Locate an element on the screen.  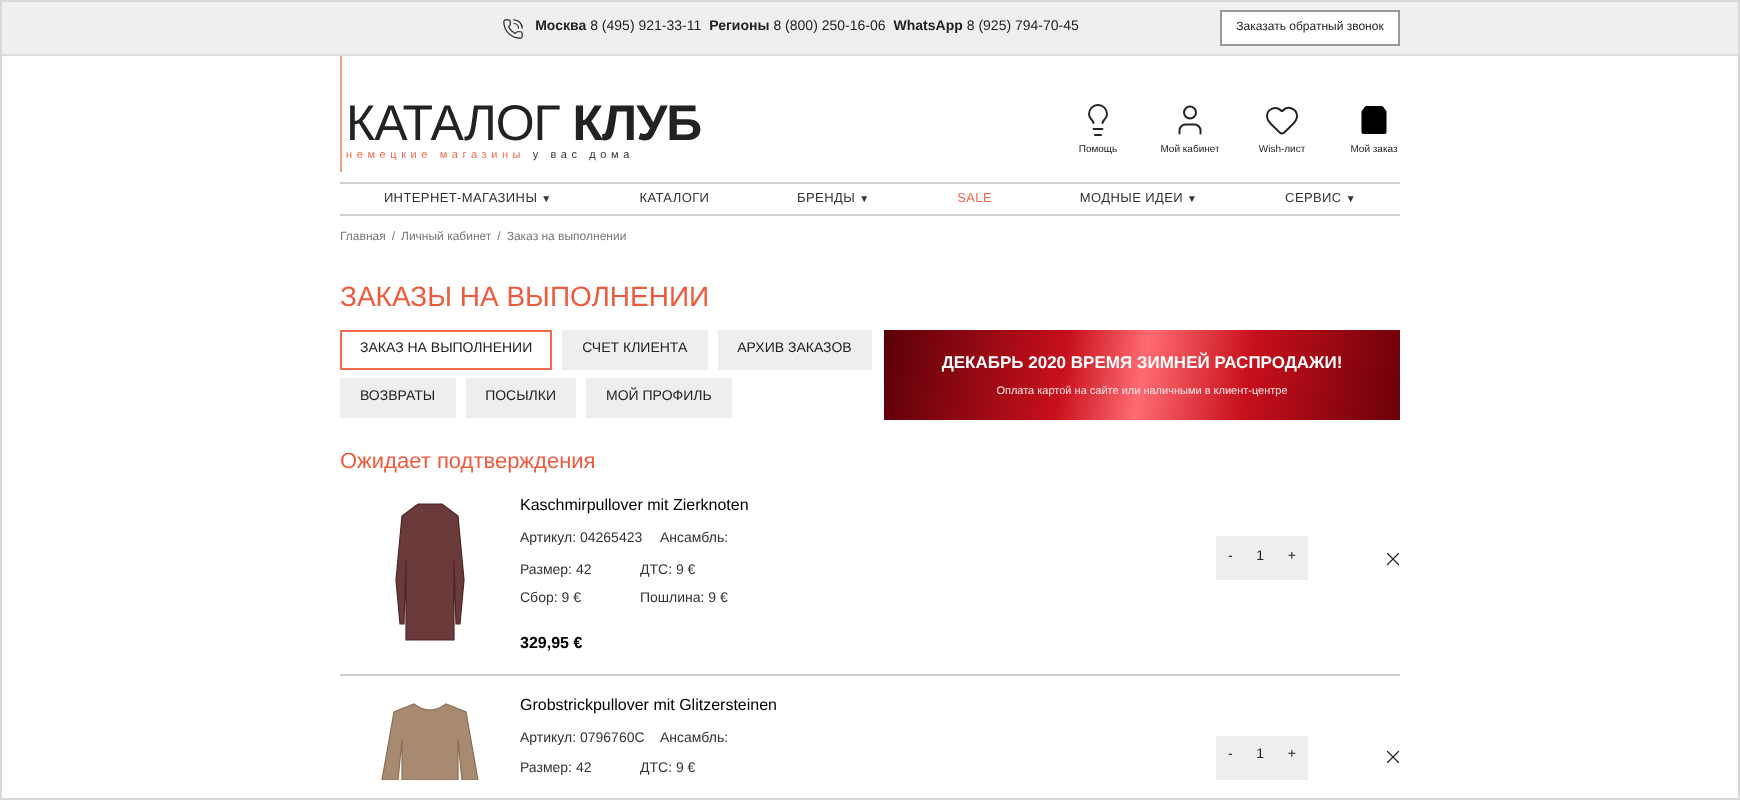
section-title: Ожидает подтверждения is located at coordinates (469, 463).